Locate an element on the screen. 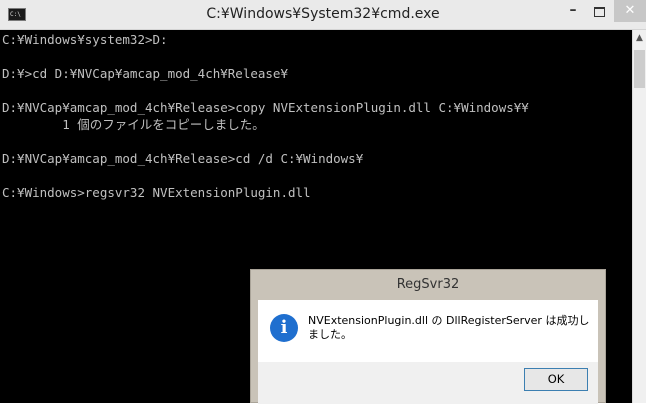 The width and height of the screenshot is (646, 404). info-icon: i is located at coordinates (284, 328).